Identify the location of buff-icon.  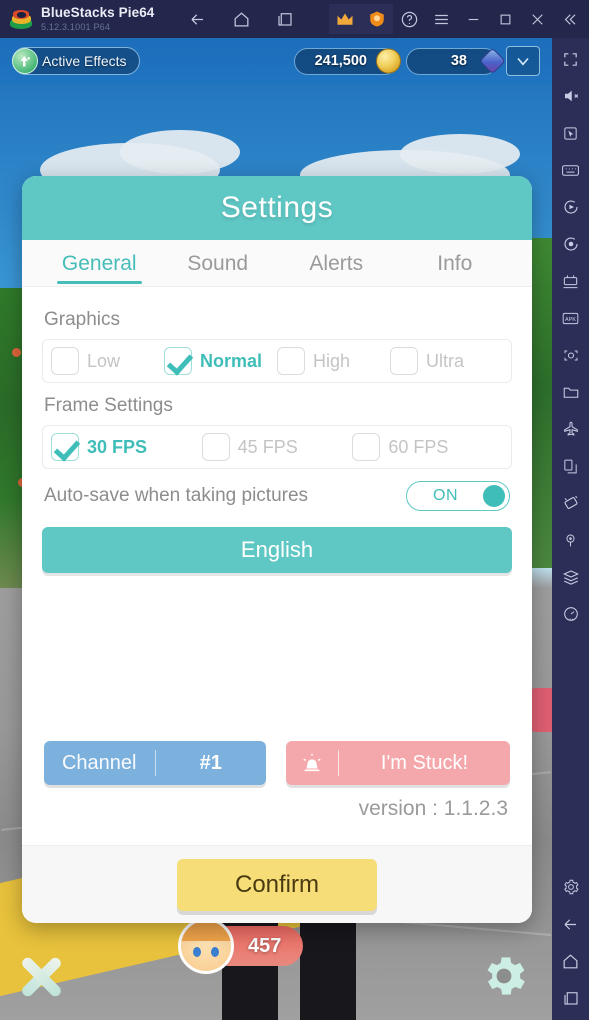
(25, 61).